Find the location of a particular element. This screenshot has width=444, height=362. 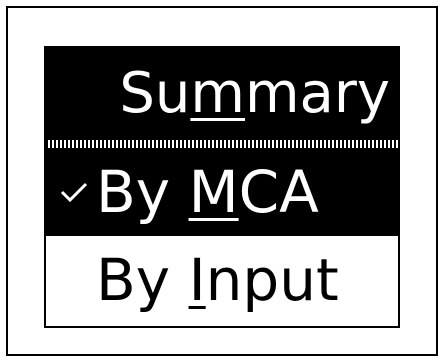

menu-item-by-mca-label: By MCA is located at coordinates (207, 192).